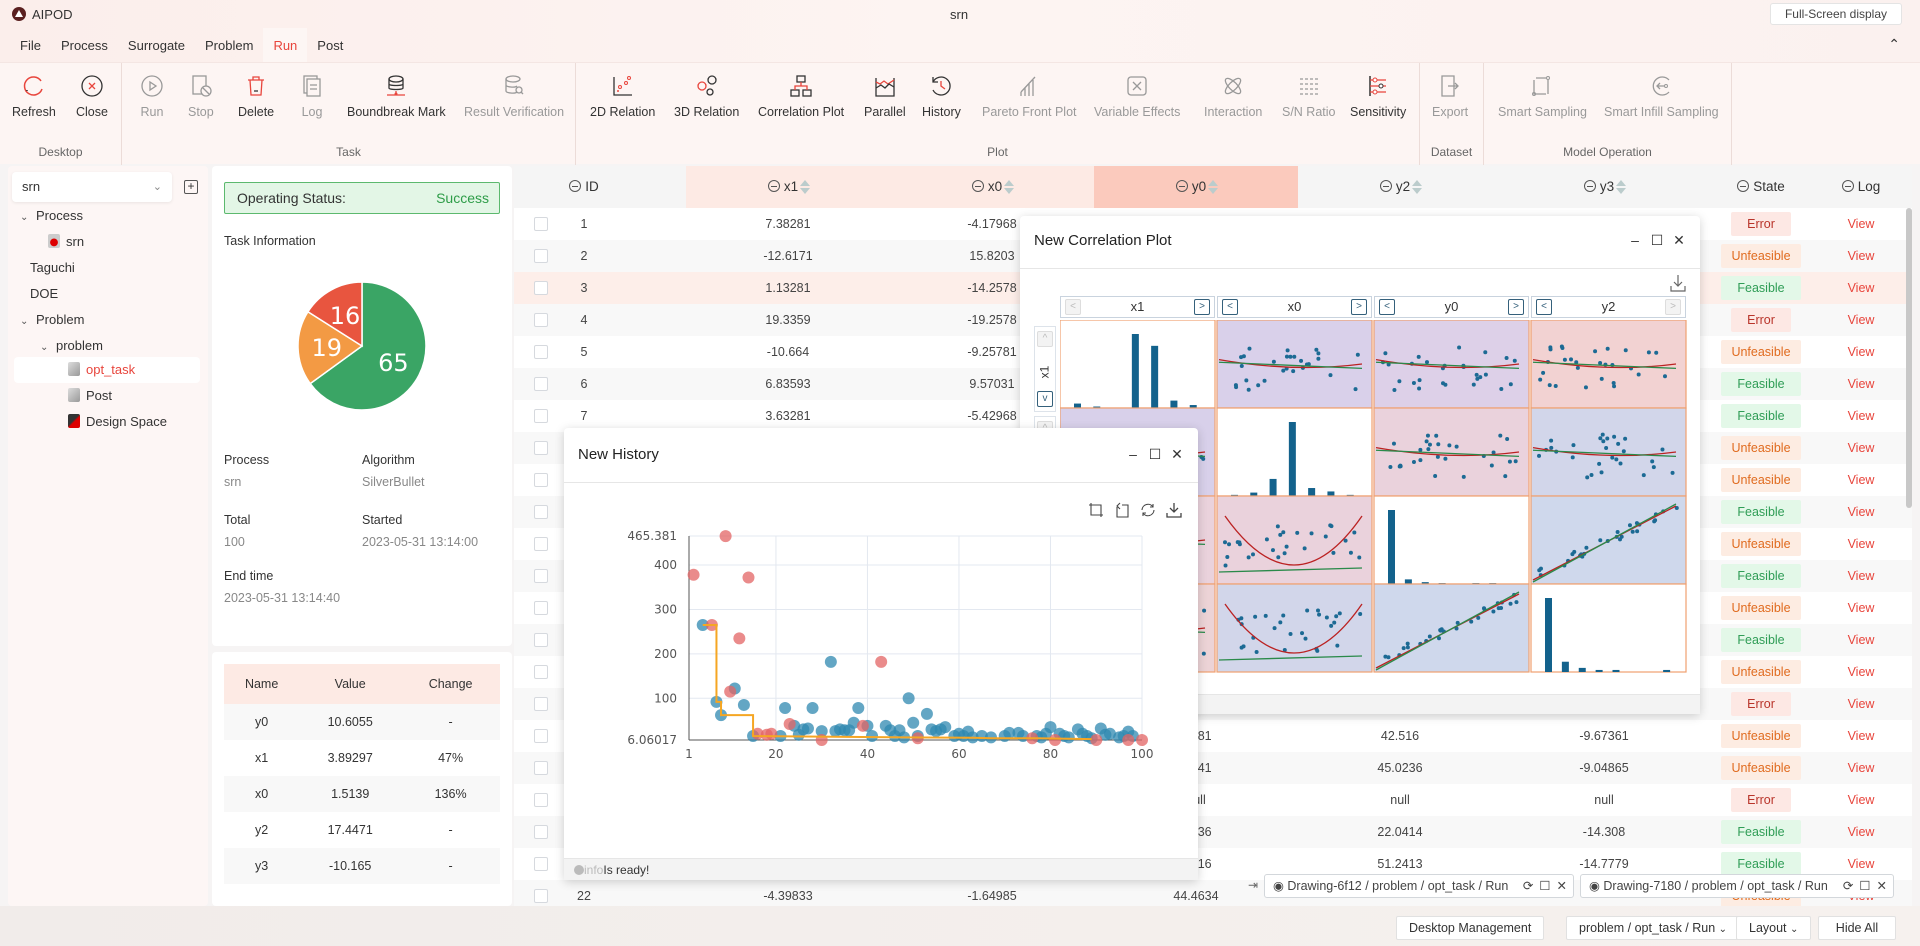  What do you see at coordinates (1174, 510) in the screenshot?
I see `save-image-icon` at bounding box center [1174, 510].